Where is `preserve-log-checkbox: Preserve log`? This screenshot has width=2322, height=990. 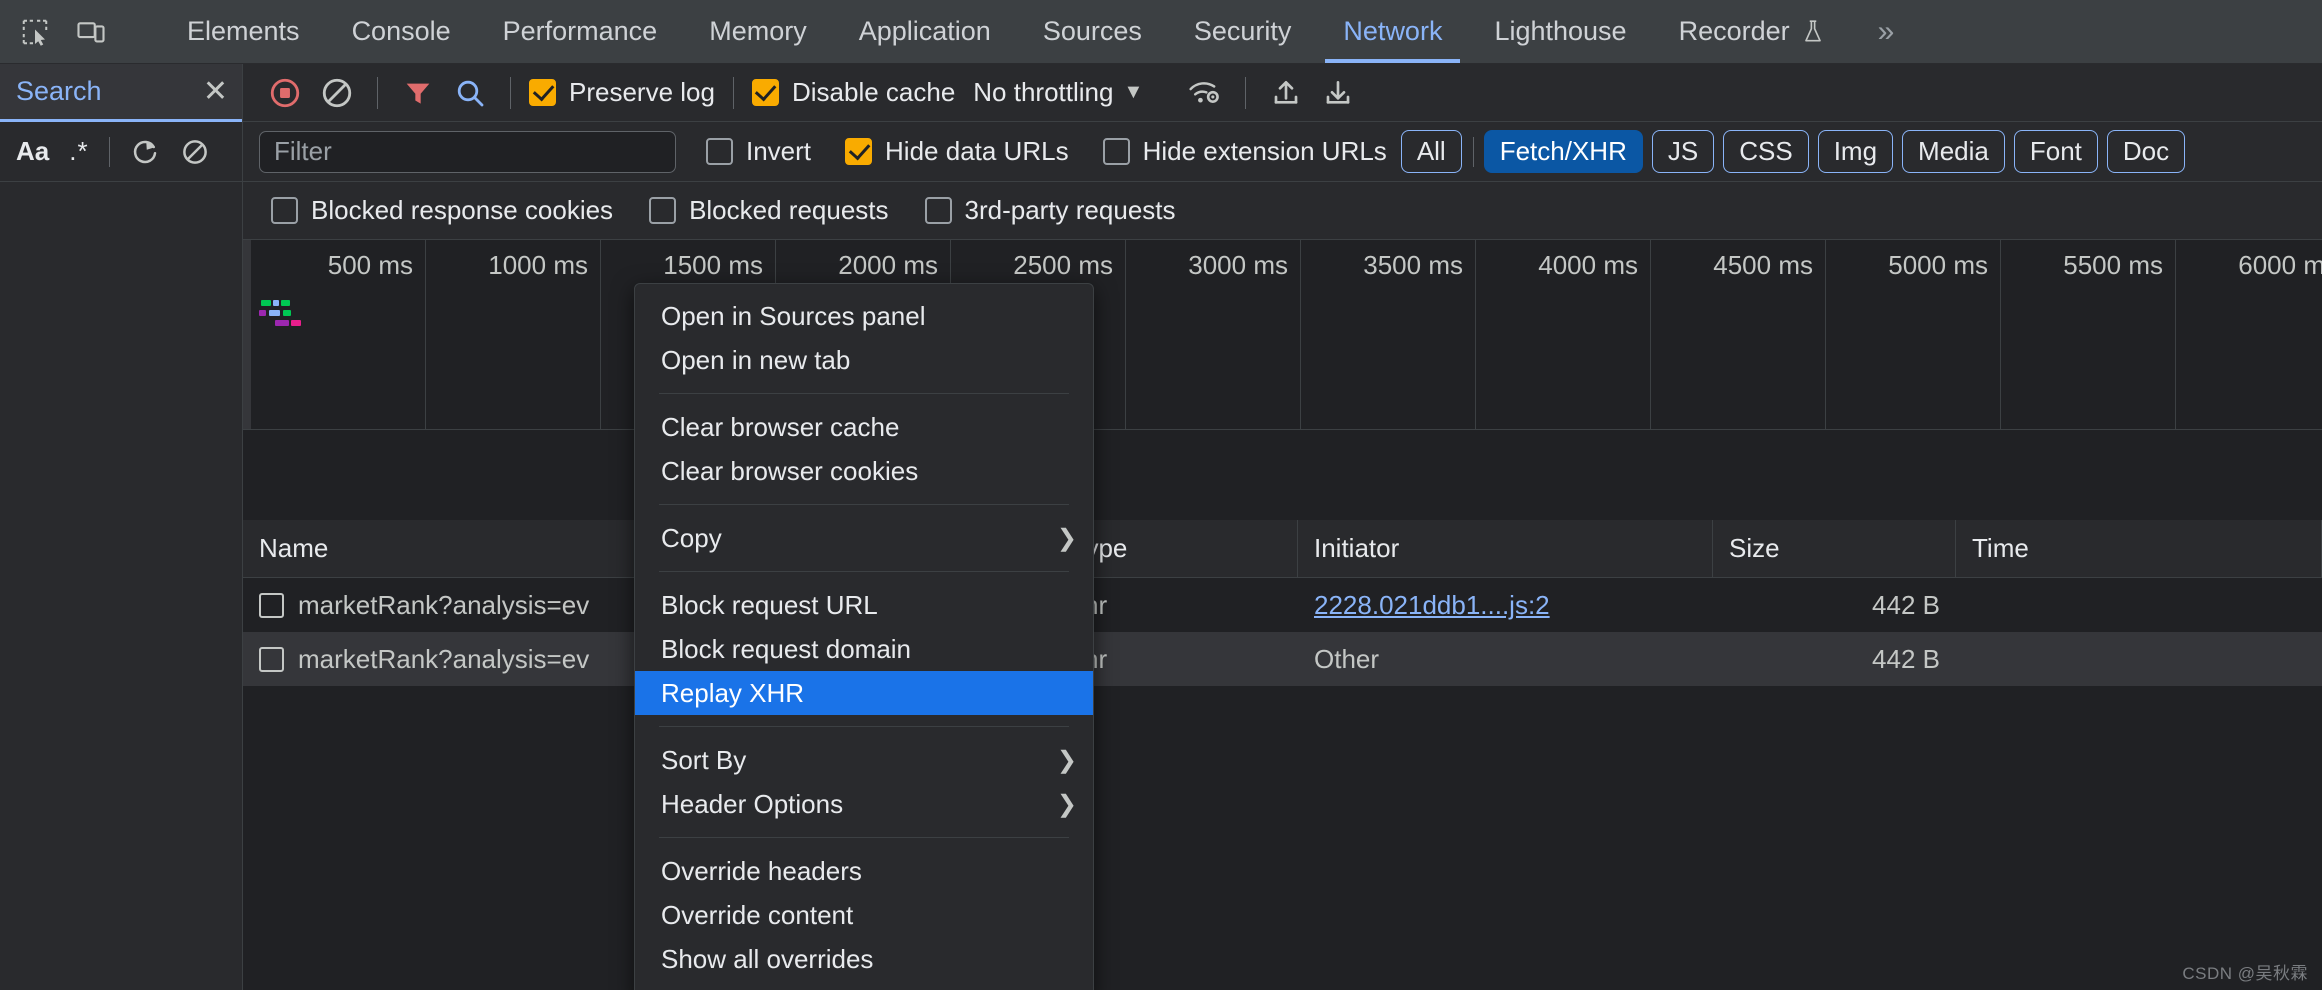 preserve-log-checkbox: Preserve log is located at coordinates (622, 92).